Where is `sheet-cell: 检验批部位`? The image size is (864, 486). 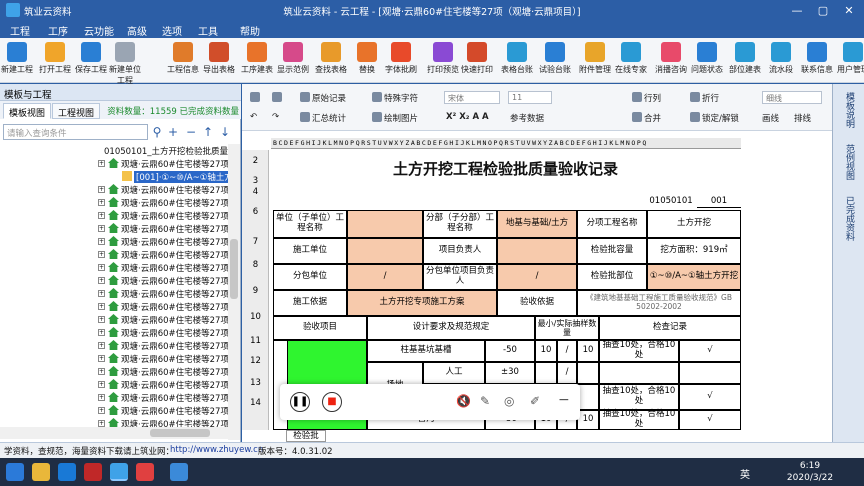 sheet-cell: 检验批部位 is located at coordinates (612, 277).